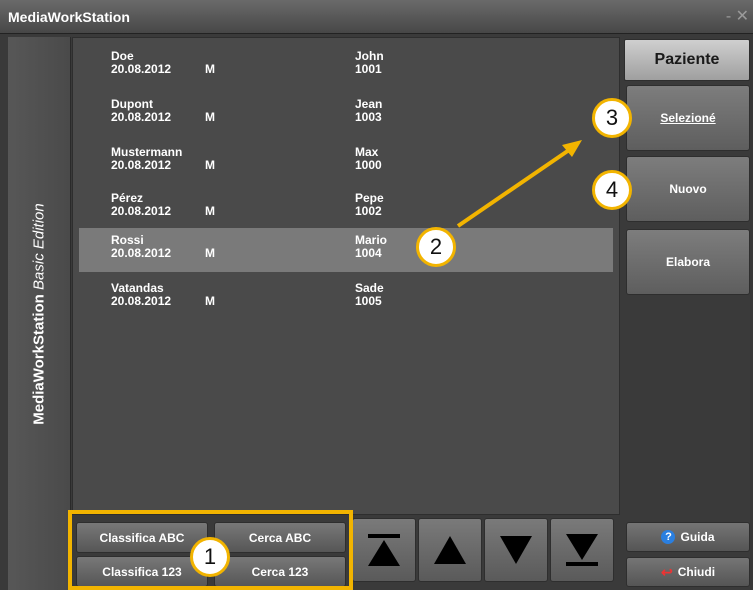 This screenshot has width=753, height=590. Describe the element at coordinates (612, 118) in the screenshot. I see `callout-3: 3` at that location.